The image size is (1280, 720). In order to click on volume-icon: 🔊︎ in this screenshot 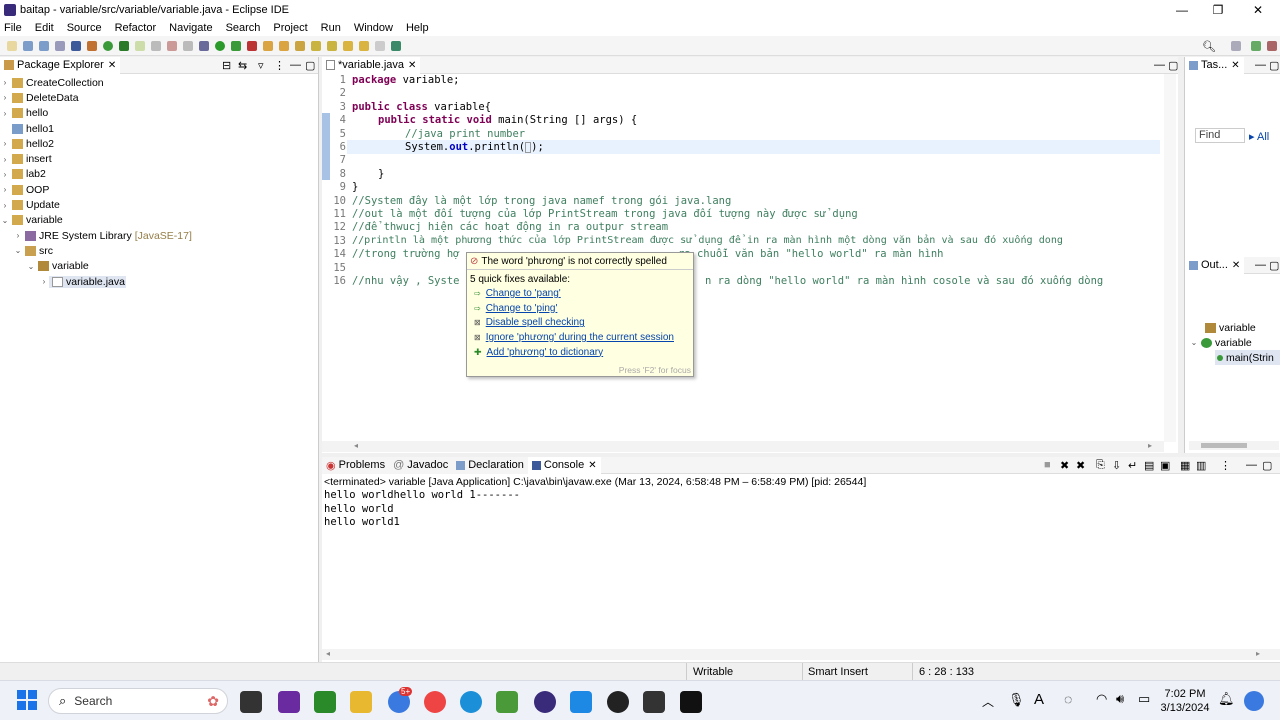, I will do `click(1120, 699)`.